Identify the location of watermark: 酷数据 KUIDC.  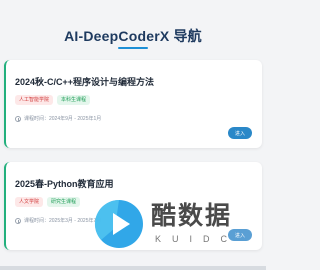
(178, 223).